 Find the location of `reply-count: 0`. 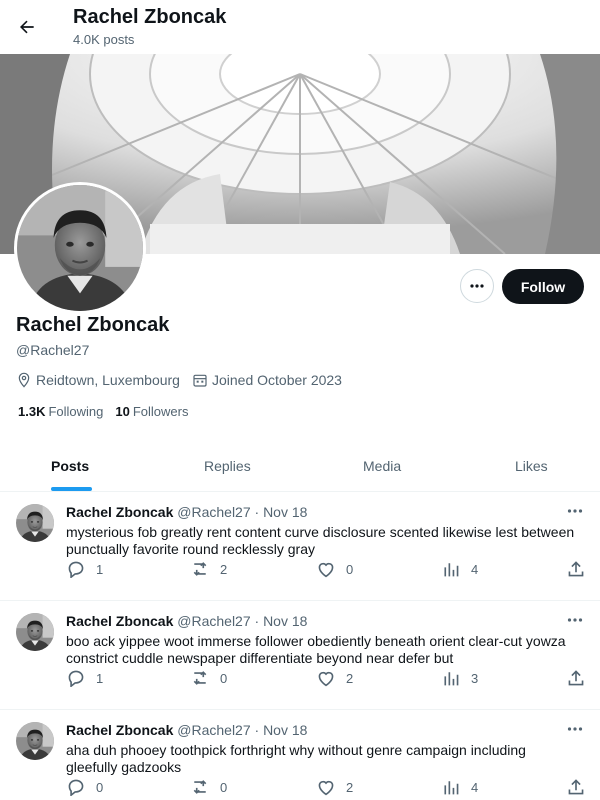

reply-count: 0 is located at coordinates (100, 787).